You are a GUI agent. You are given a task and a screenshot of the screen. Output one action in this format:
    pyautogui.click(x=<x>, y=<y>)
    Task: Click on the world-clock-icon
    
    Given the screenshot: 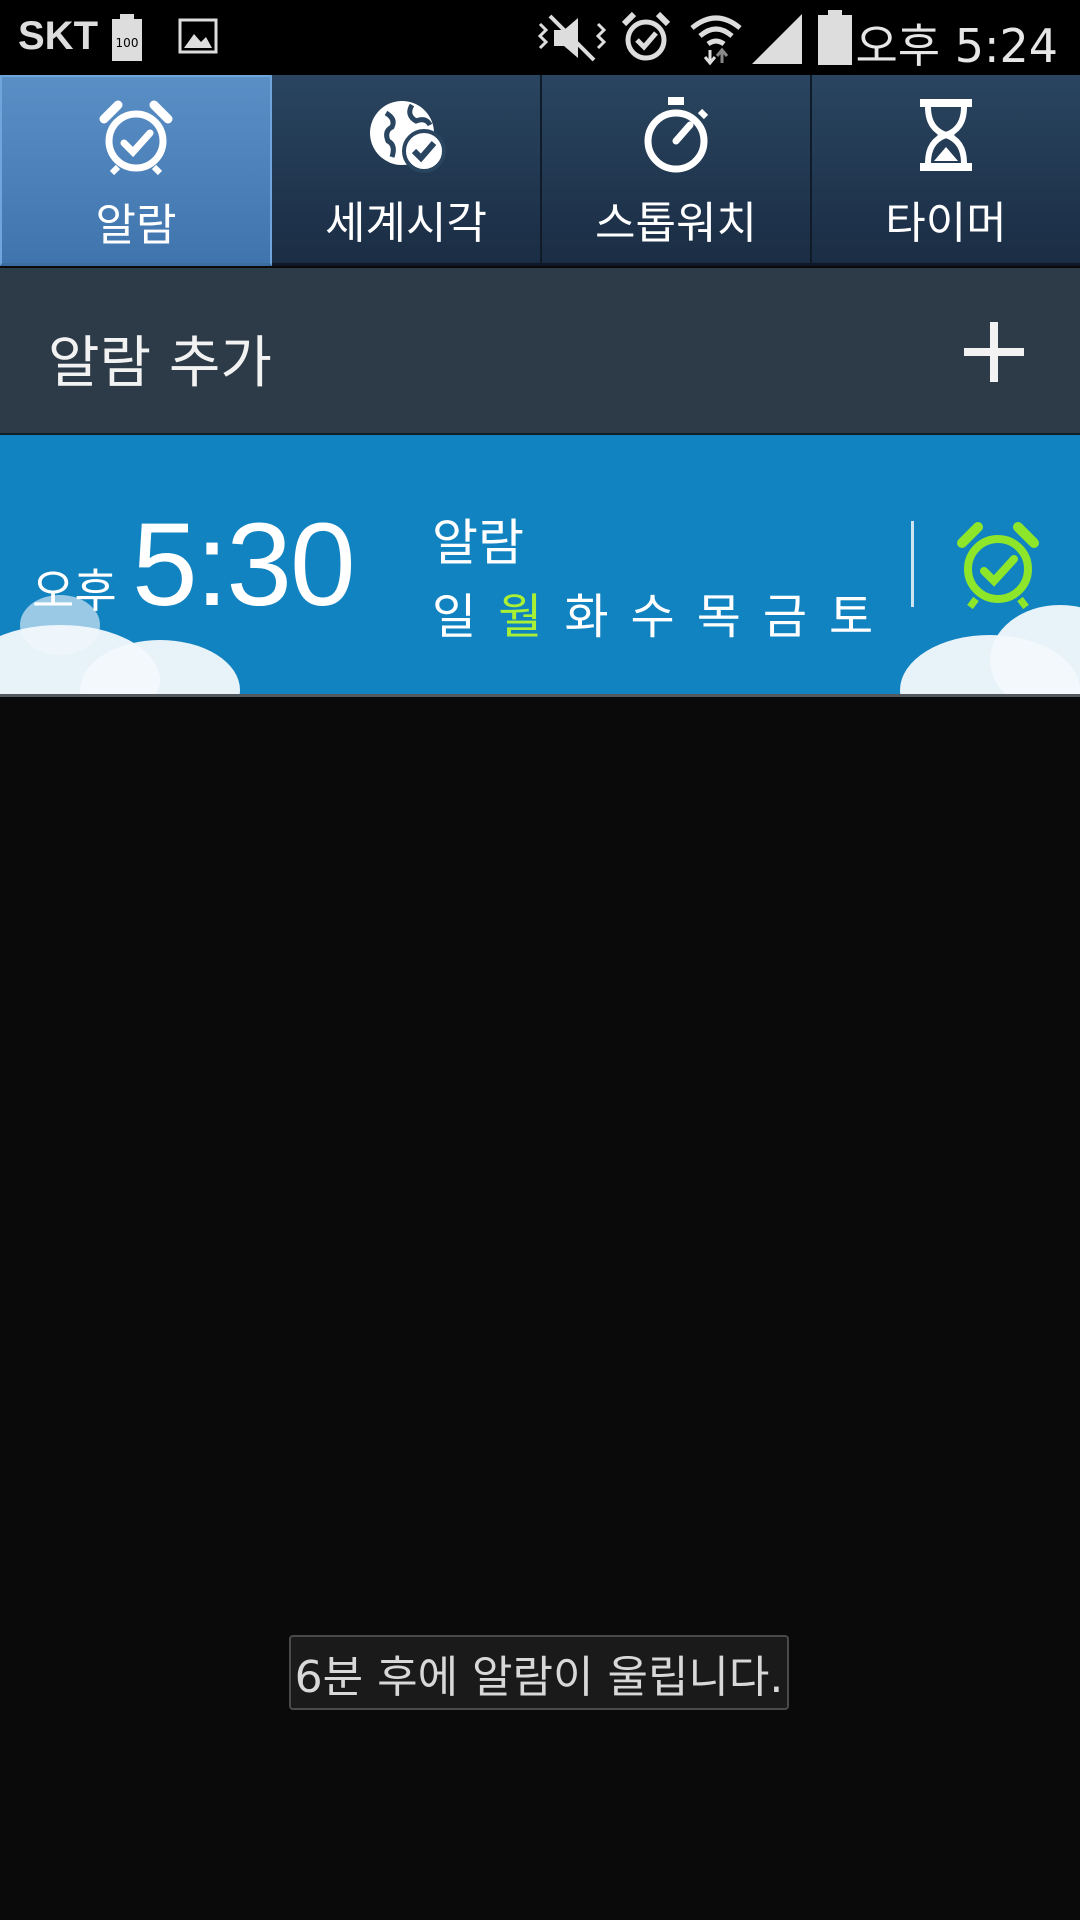 What is the action you would take?
    pyautogui.click(x=408, y=137)
    